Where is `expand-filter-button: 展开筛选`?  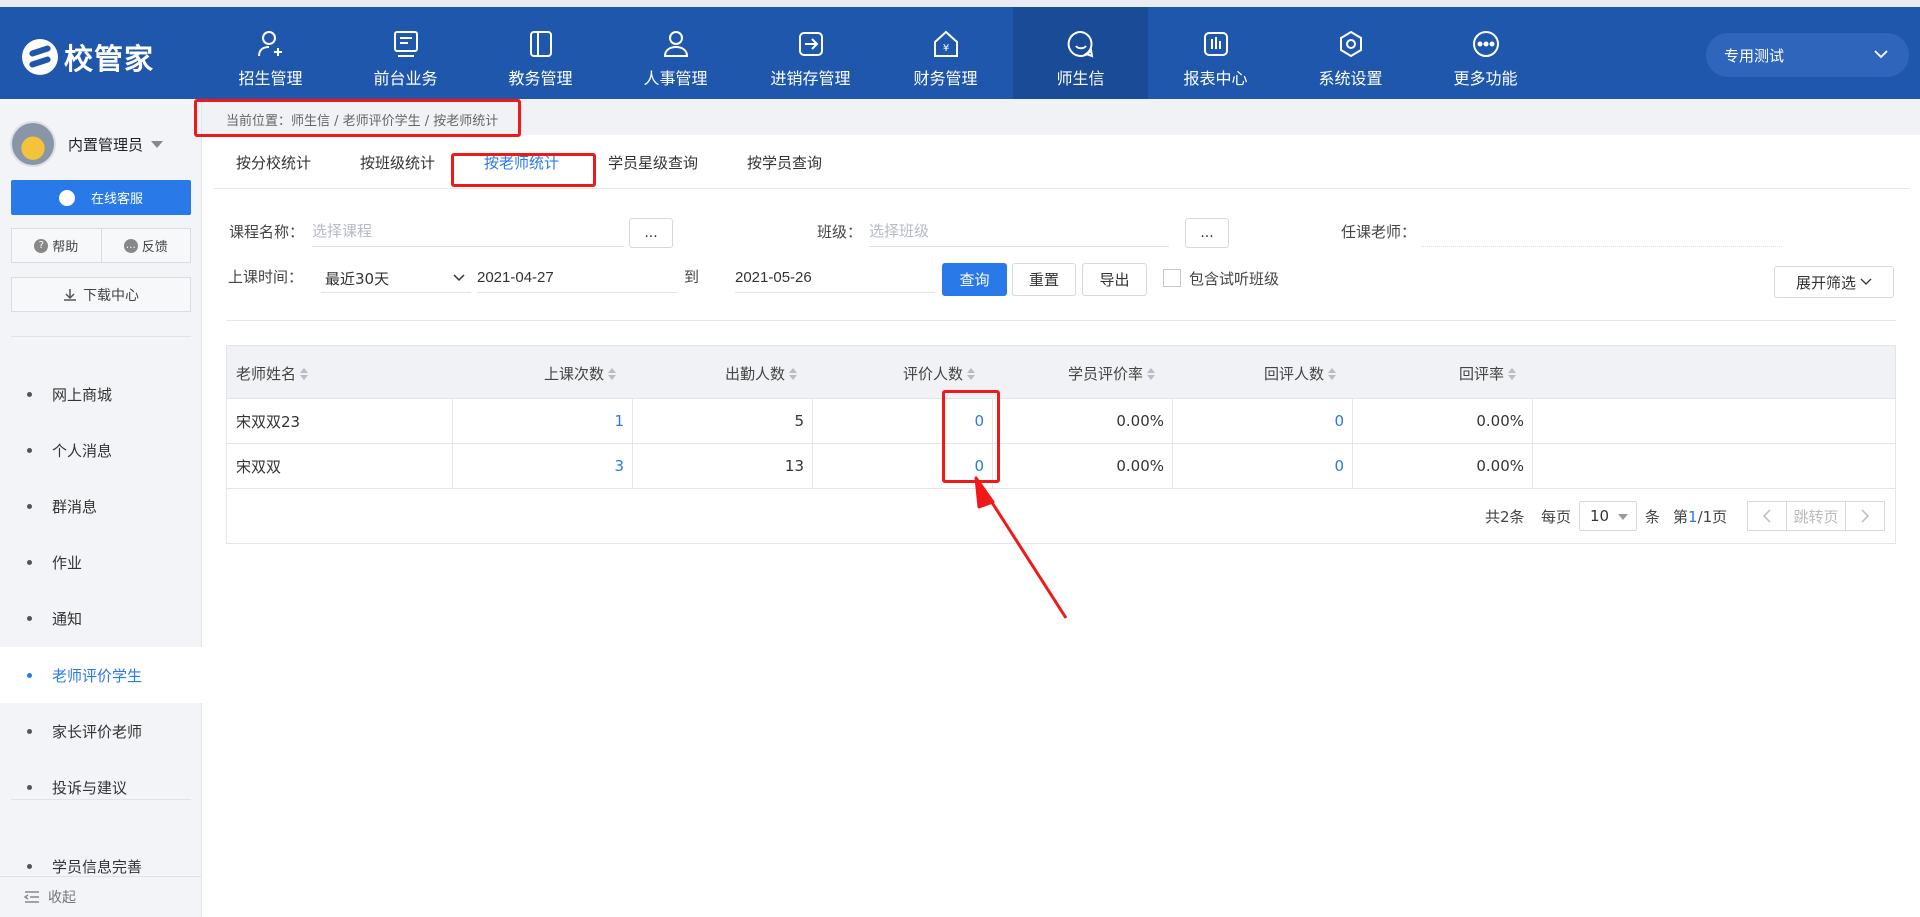 expand-filter-button: 展开筛选 is located at coordinates (1834, 282).